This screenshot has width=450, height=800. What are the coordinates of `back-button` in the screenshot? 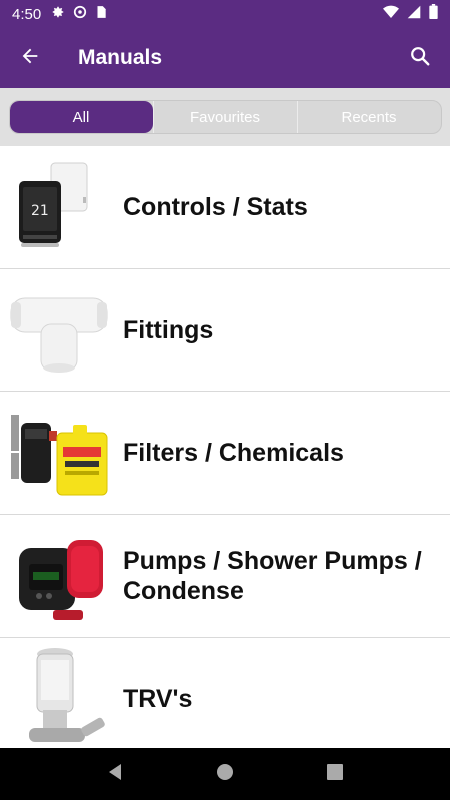 It's located at (30, 58).